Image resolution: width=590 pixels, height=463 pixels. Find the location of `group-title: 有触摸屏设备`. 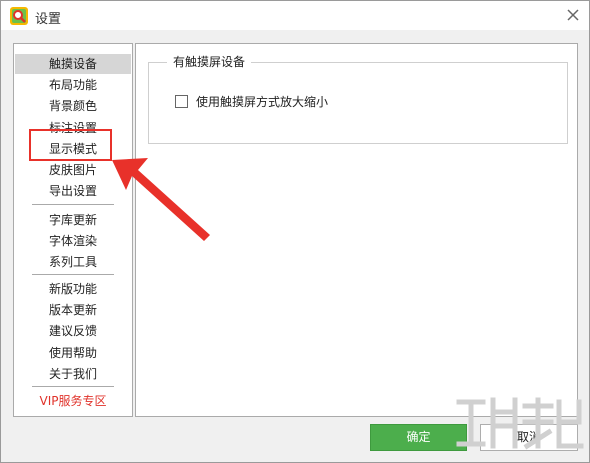

group-title: 有触摸屏设备 is located at coordinates (209, 61).